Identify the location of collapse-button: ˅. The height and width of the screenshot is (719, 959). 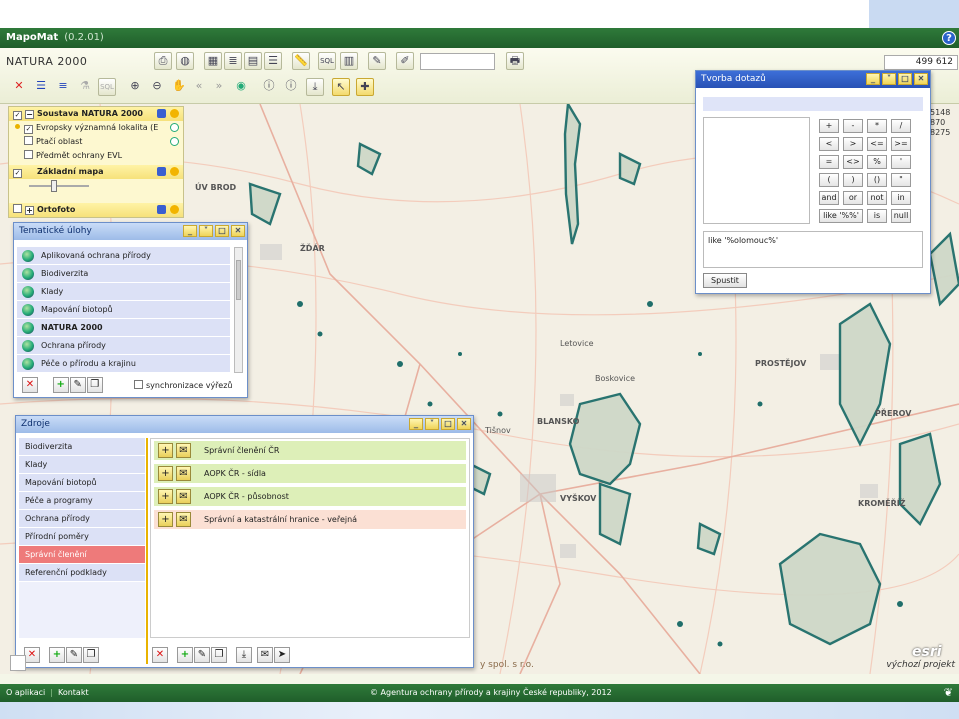
(432, 424).